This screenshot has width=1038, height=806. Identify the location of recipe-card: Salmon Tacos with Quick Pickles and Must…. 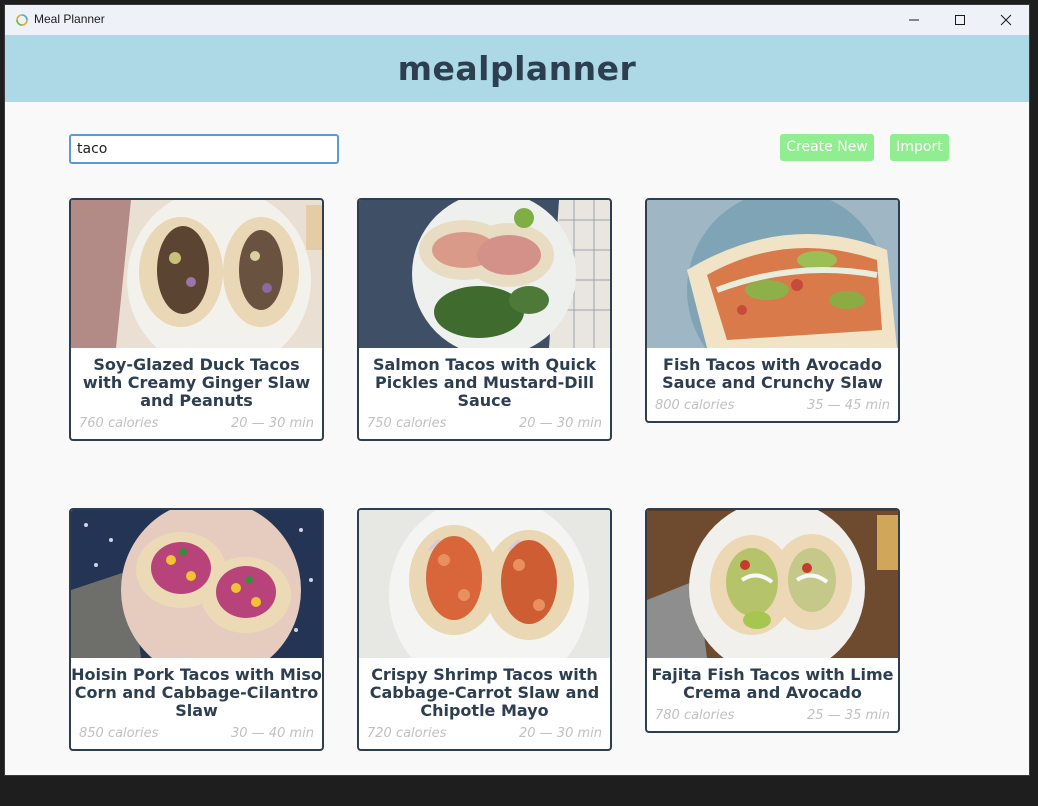
(484, 319).